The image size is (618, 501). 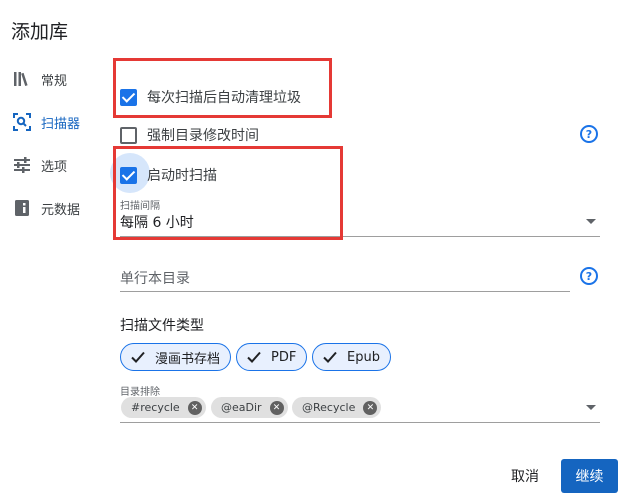 I want to click on library-books-icon, so click(x=22, y=79).